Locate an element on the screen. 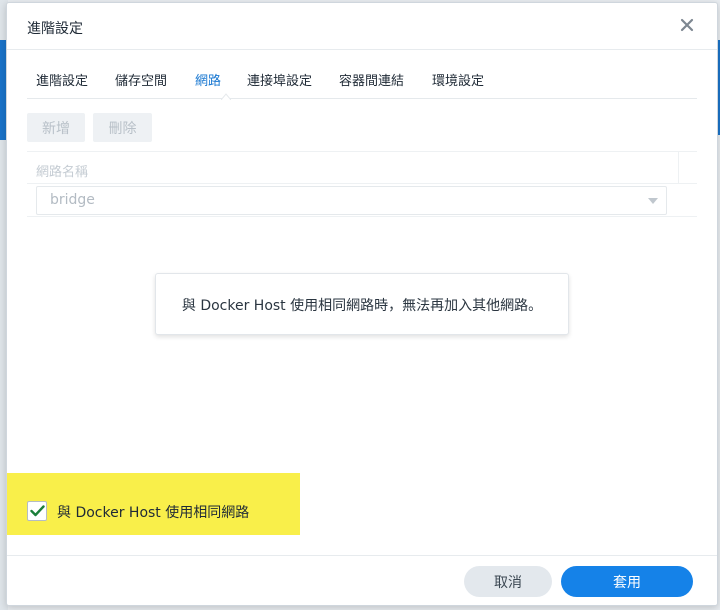 This screenshot has width=720, height=610. table-row: bridge is located at coordinates (362, 200).